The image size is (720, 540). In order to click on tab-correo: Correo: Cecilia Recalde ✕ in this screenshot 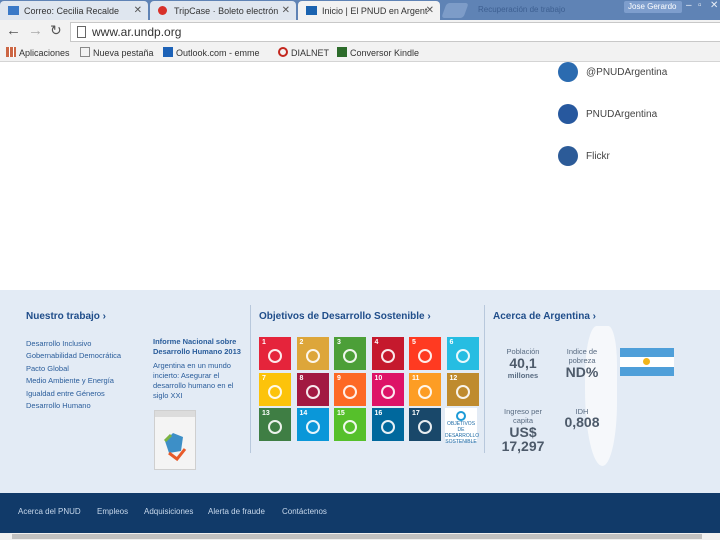, I will do `click(74, 10)`.